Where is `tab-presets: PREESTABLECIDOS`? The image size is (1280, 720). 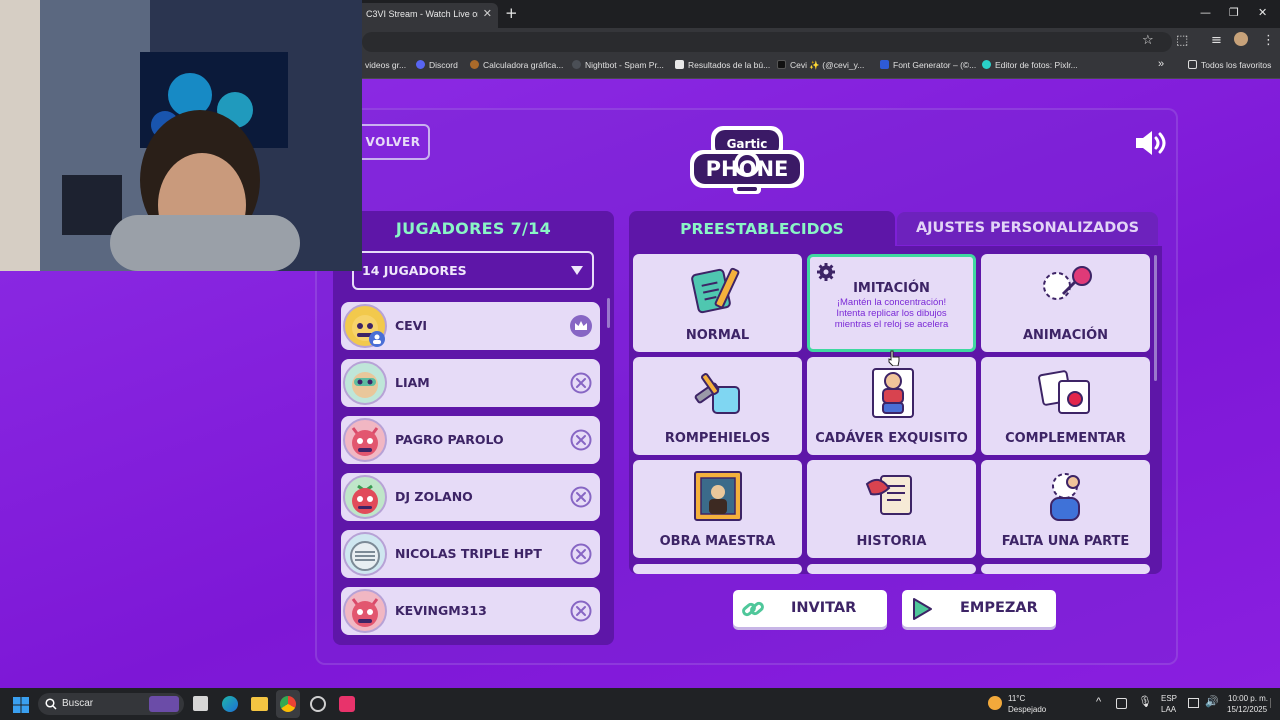
tab-presets: PREESTABLECIDOS is located at coordinates (762, 229).